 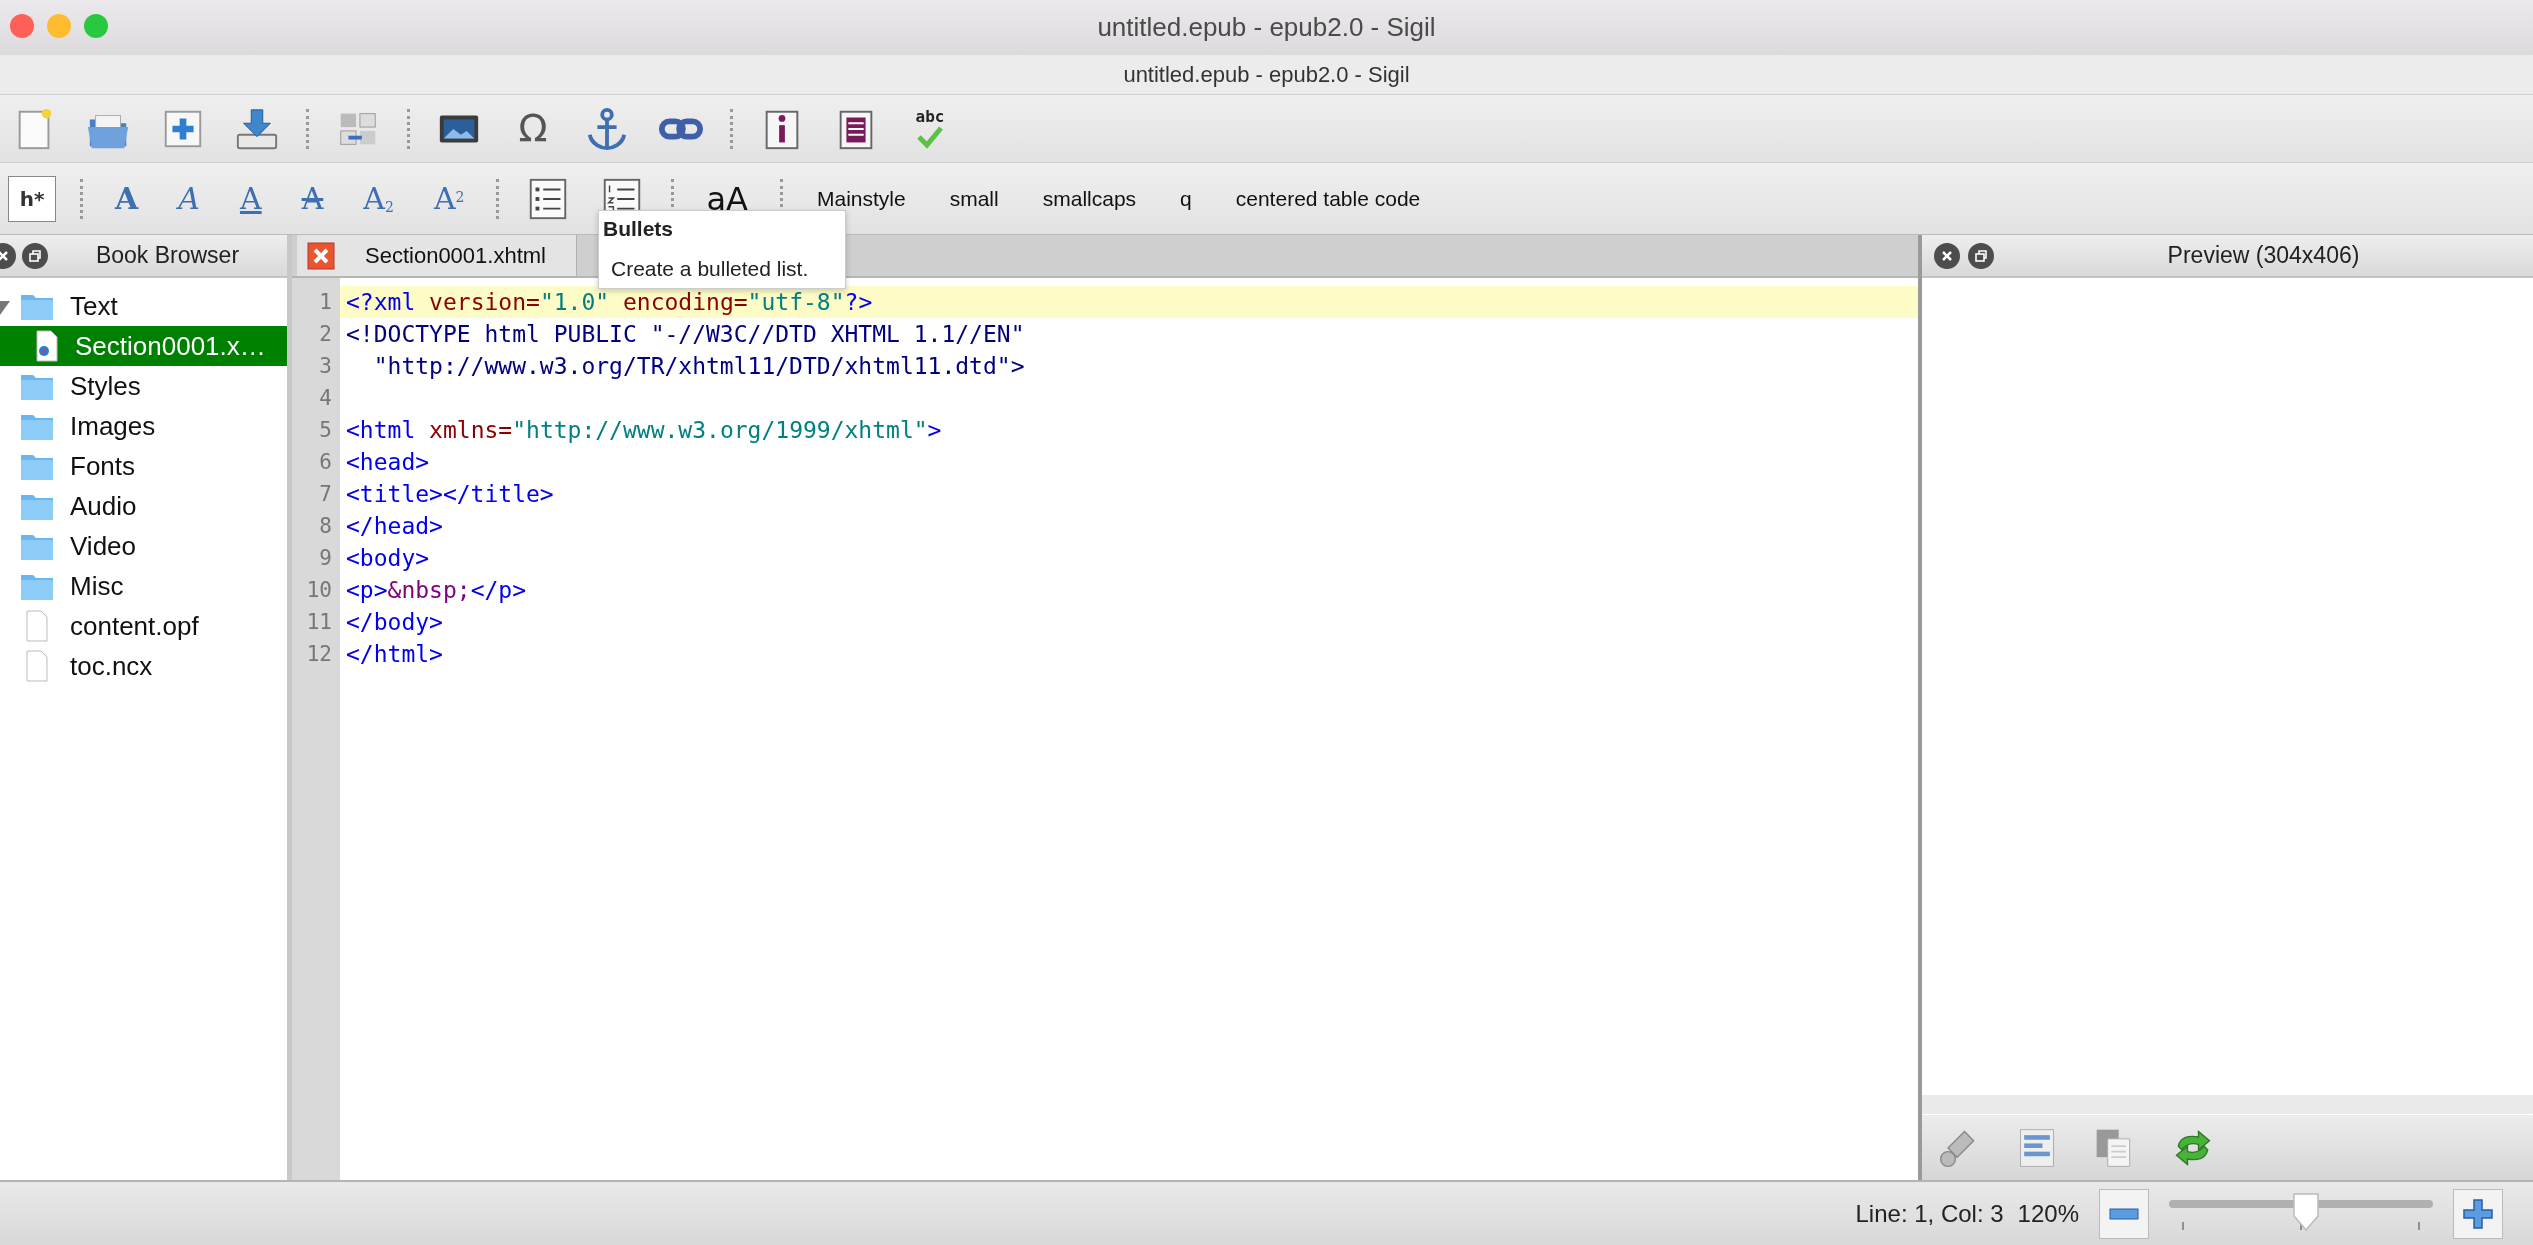 What do you see at coordinates (319, 590) in the screenshot?
I see `line-number: 10` at bounding box center [319, 590].